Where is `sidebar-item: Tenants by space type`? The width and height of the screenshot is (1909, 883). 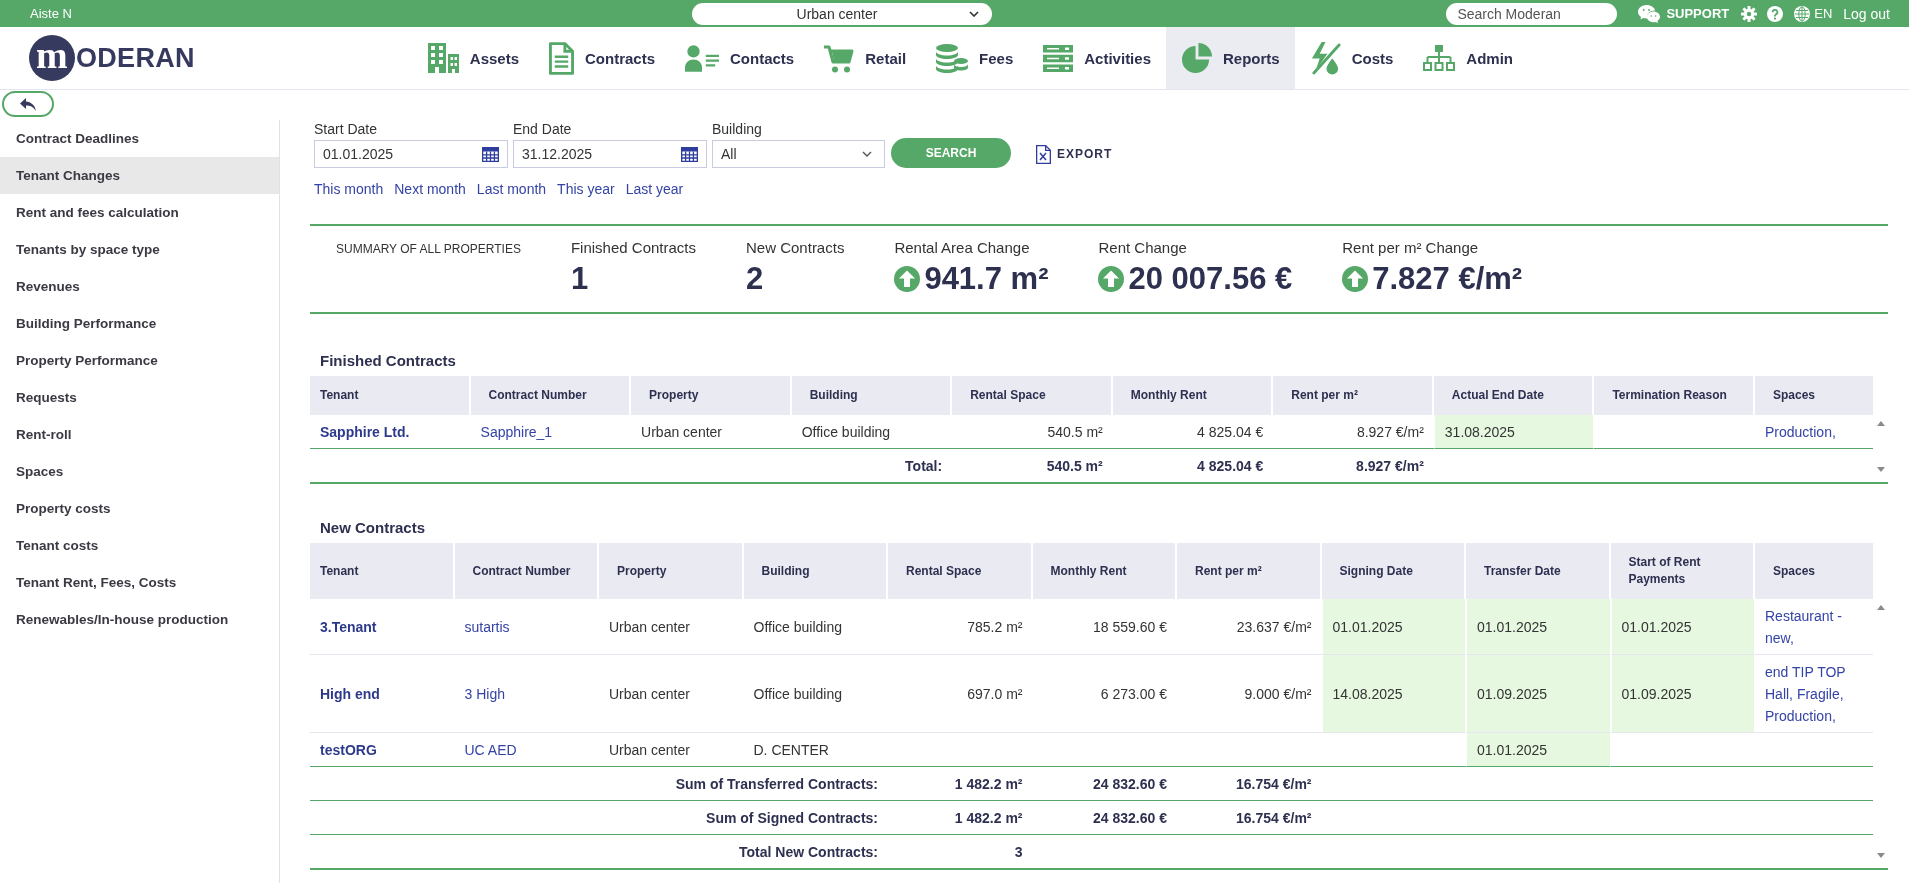 sidebar-item: Tenants by space type is located at coordinates (139, 249).